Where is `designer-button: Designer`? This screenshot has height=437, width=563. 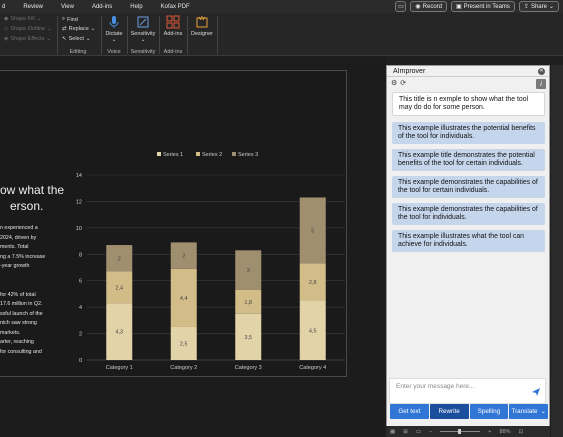 designer-button: Designer is located at coordinates (202, 26).